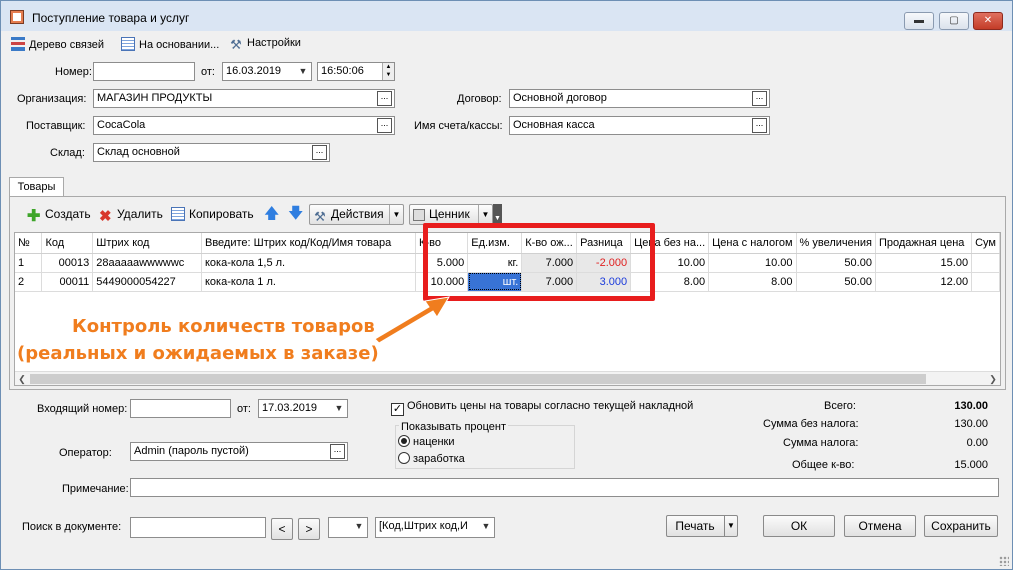 The height and width of the screenshot is (570, 1013). I want to click on markup-radio: наценки, so click(426, 441).